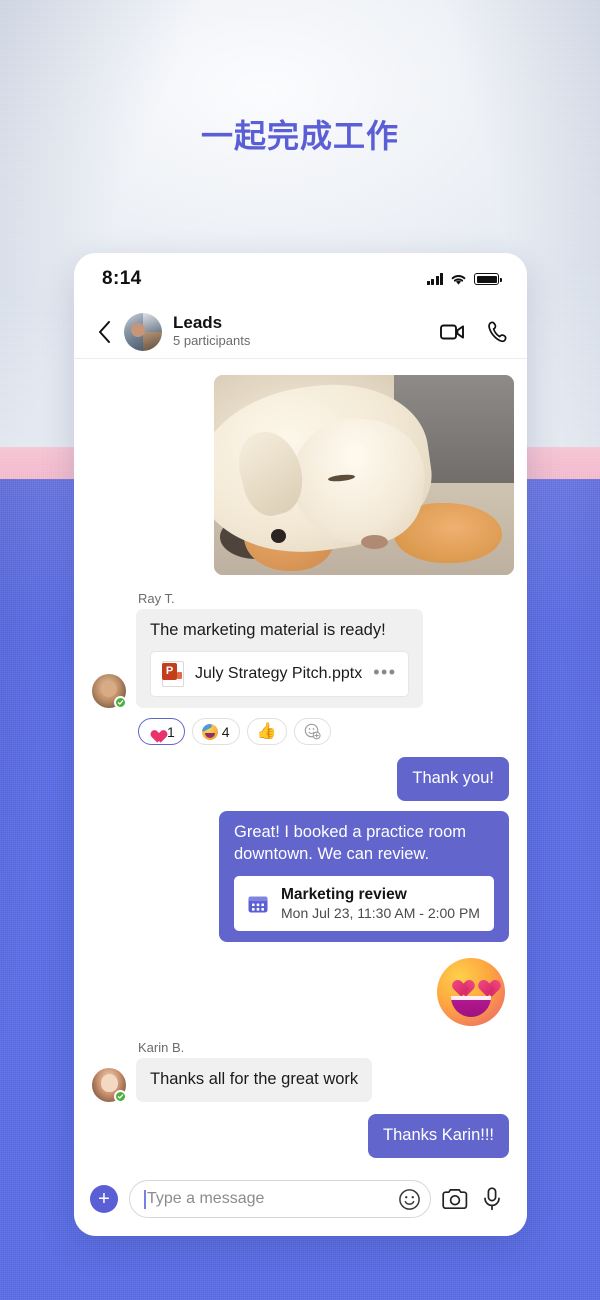 Image resolution: width=600 pixels, height=1300 pixels. Describe the element at coordinates (473, 331) in the screenshot. I see `chat-header-actions` at that location.